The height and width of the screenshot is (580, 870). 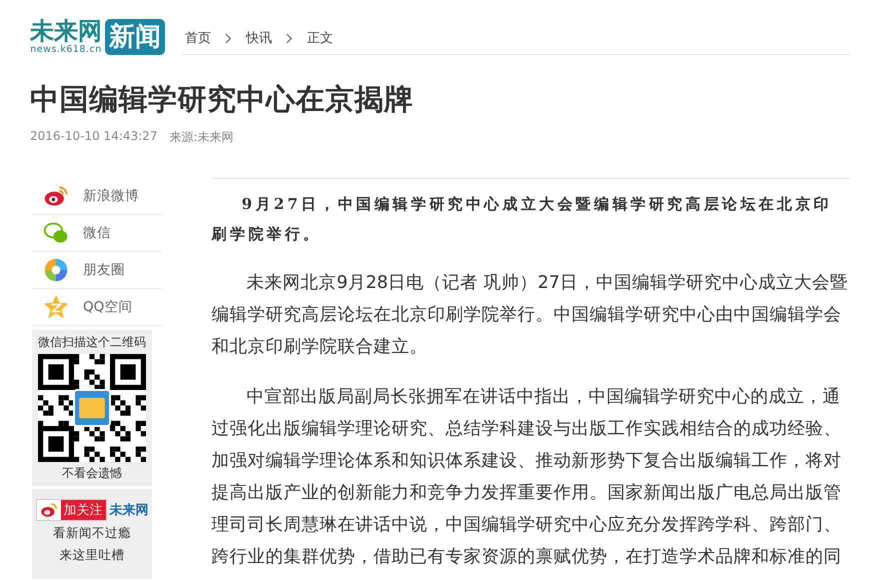 I want to click on logo-badge: 新闻, so click(x=135, y=36).